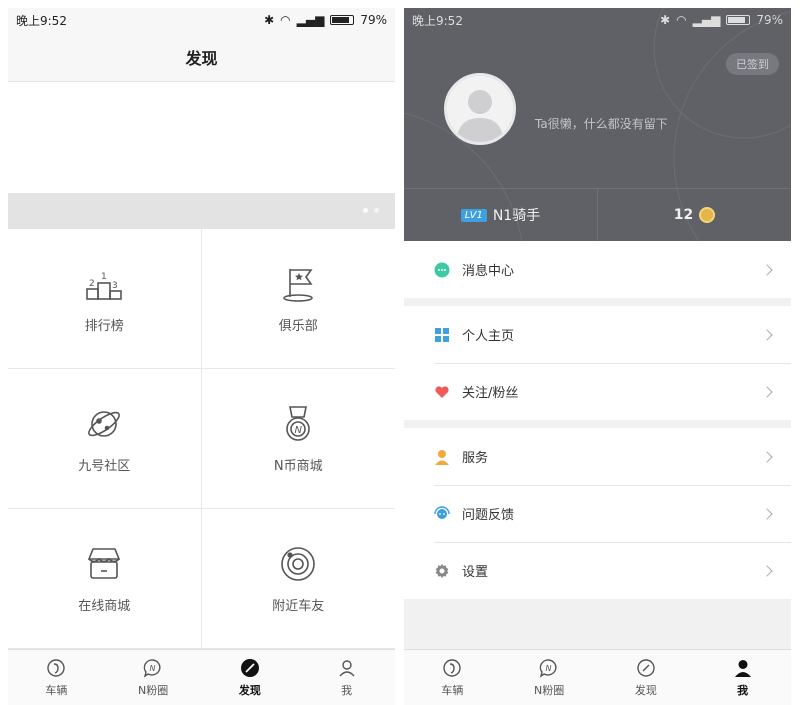  Describe the element at coordinates (752, 64) in the screenshot. I see `signed-in-button: 已签到` at that location.